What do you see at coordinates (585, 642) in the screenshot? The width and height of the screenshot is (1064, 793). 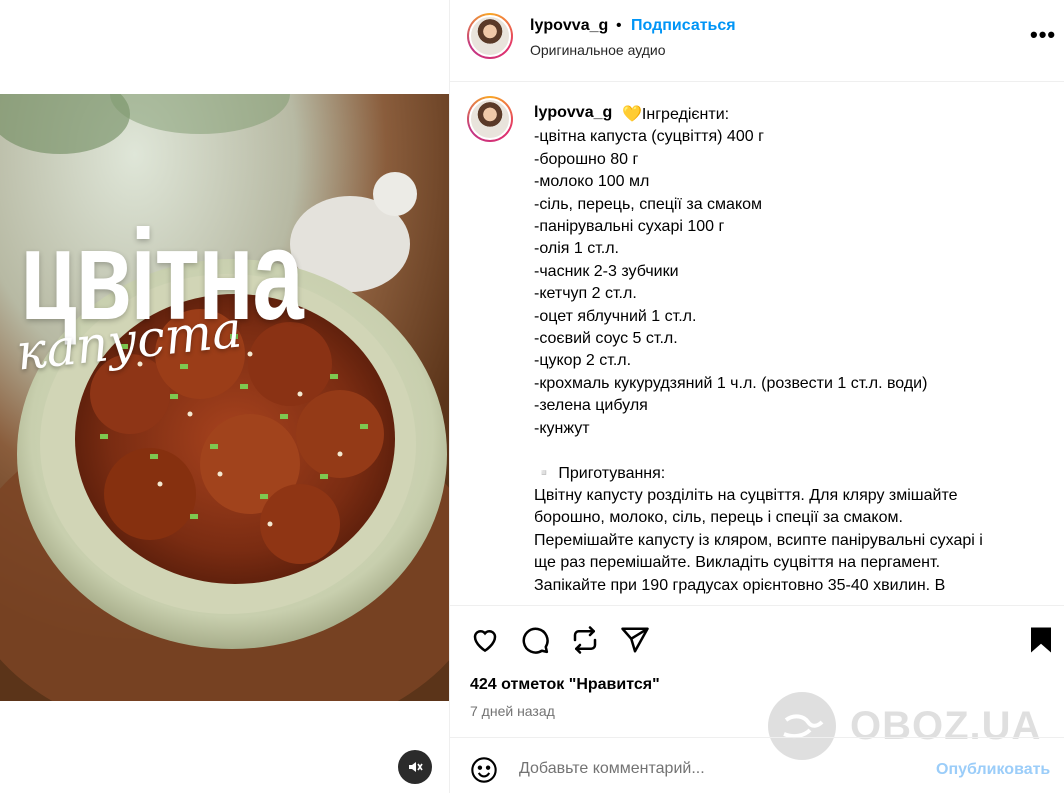 I see `repost-icon` at bounding box center [585, 642].